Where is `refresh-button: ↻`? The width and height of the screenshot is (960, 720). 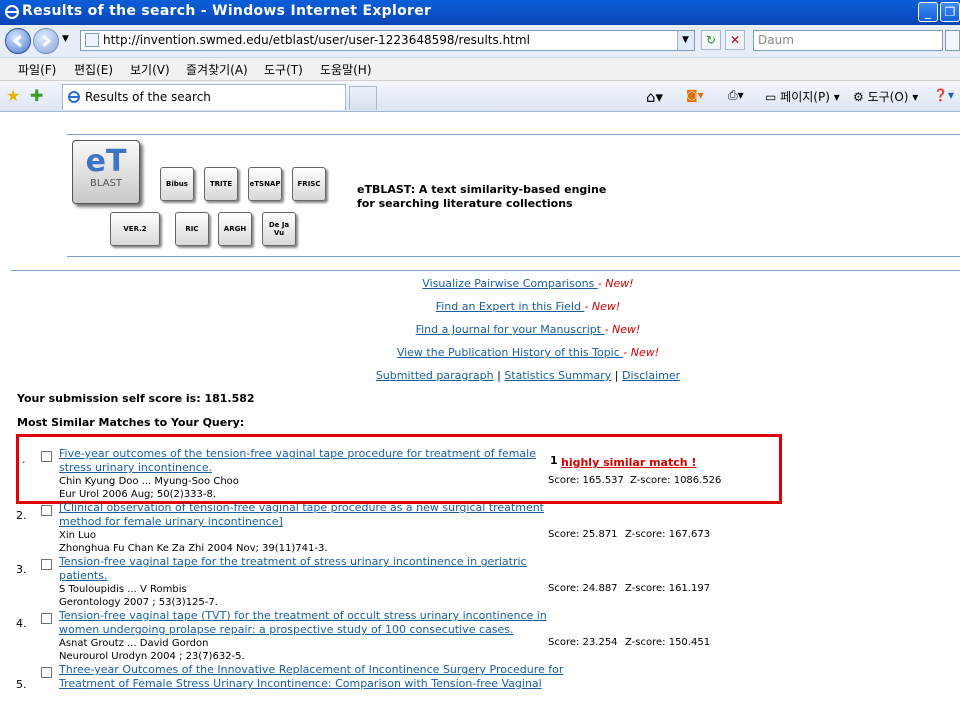
refresh-button: ↻ is located at coordinates (711, 40).